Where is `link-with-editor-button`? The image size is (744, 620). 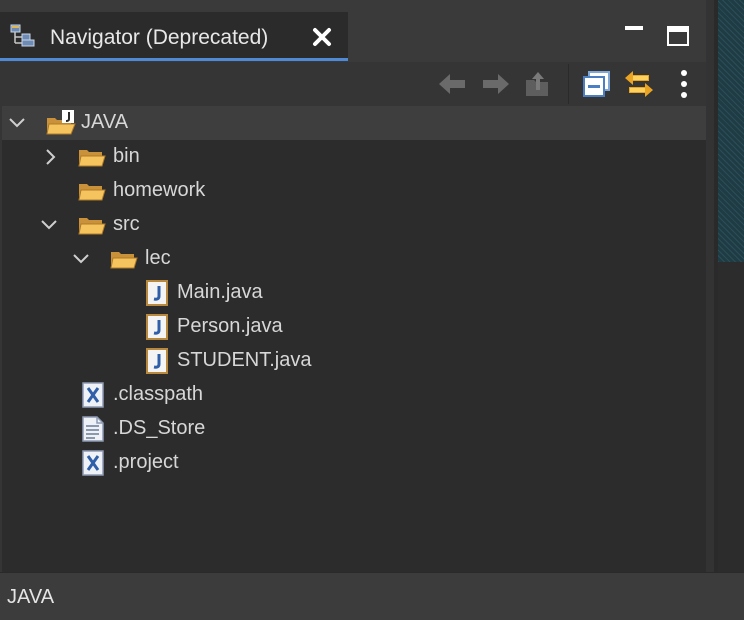
link-with-editor-button is located at coordinates (639, 84).